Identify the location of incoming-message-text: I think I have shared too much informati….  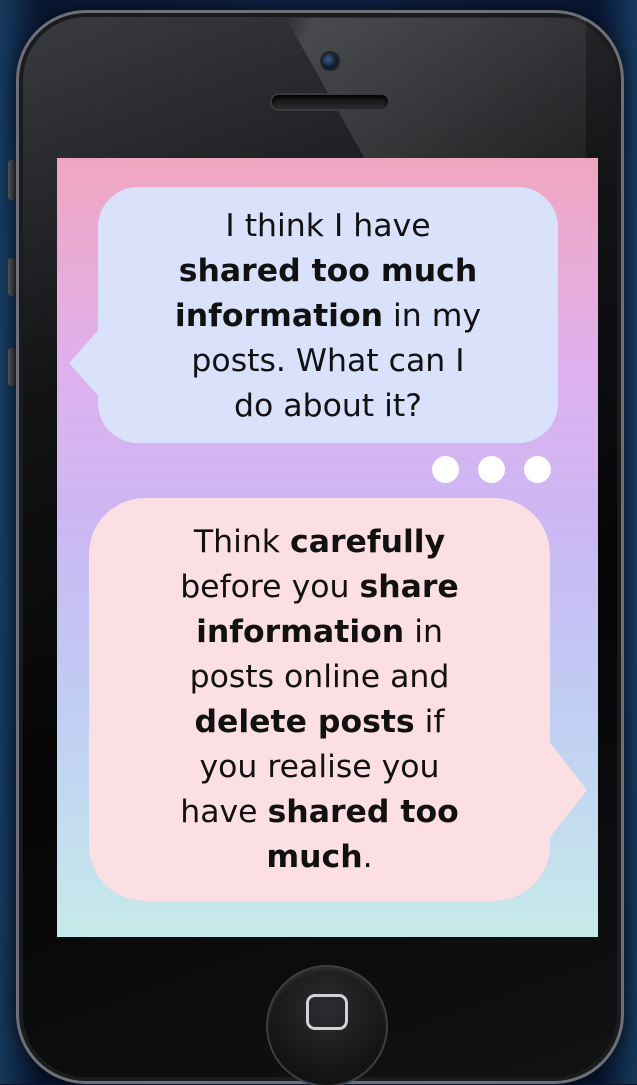
(328, 316).